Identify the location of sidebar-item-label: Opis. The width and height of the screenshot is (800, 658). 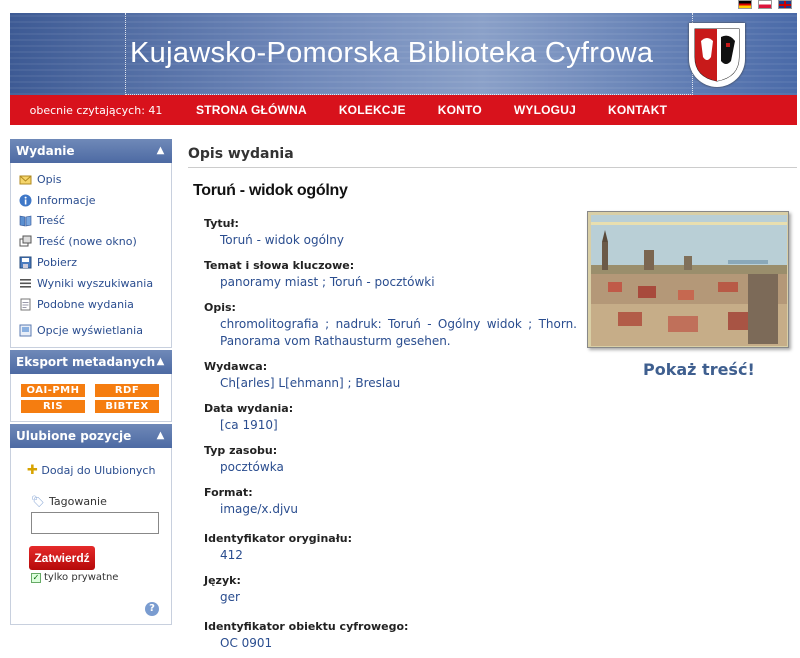
(49, 179).